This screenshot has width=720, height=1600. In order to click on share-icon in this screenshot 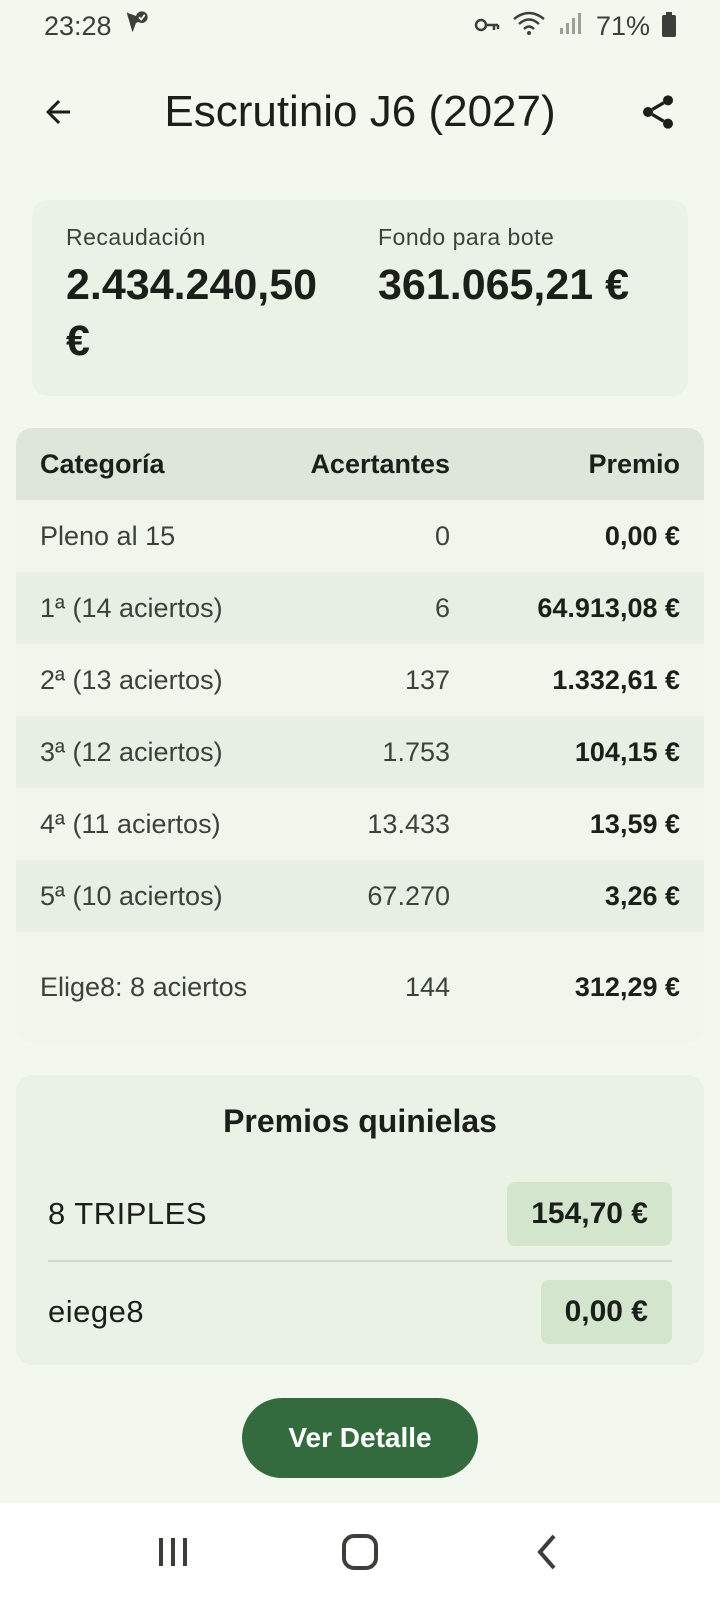, I will do `click(658, 112)`.